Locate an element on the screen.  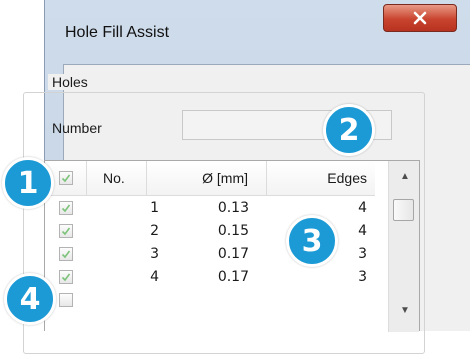
number-label: Number is located at coordinates (77, 128).